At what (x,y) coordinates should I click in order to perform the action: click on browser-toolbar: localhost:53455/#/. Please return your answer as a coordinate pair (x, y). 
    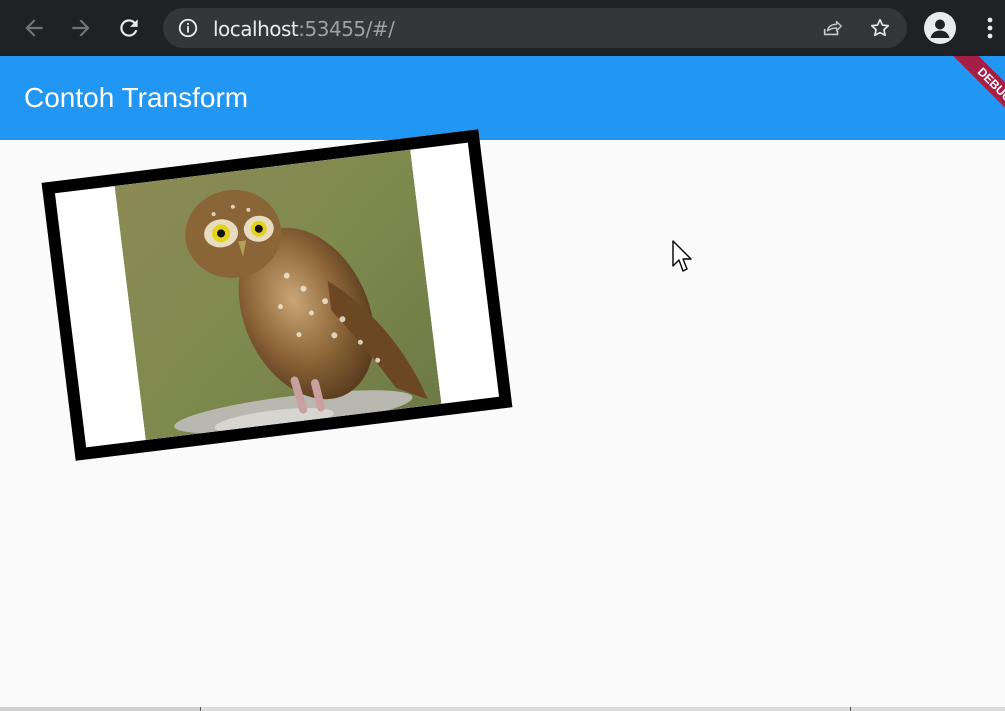
    Looking at the image, I should click on (502, 28).